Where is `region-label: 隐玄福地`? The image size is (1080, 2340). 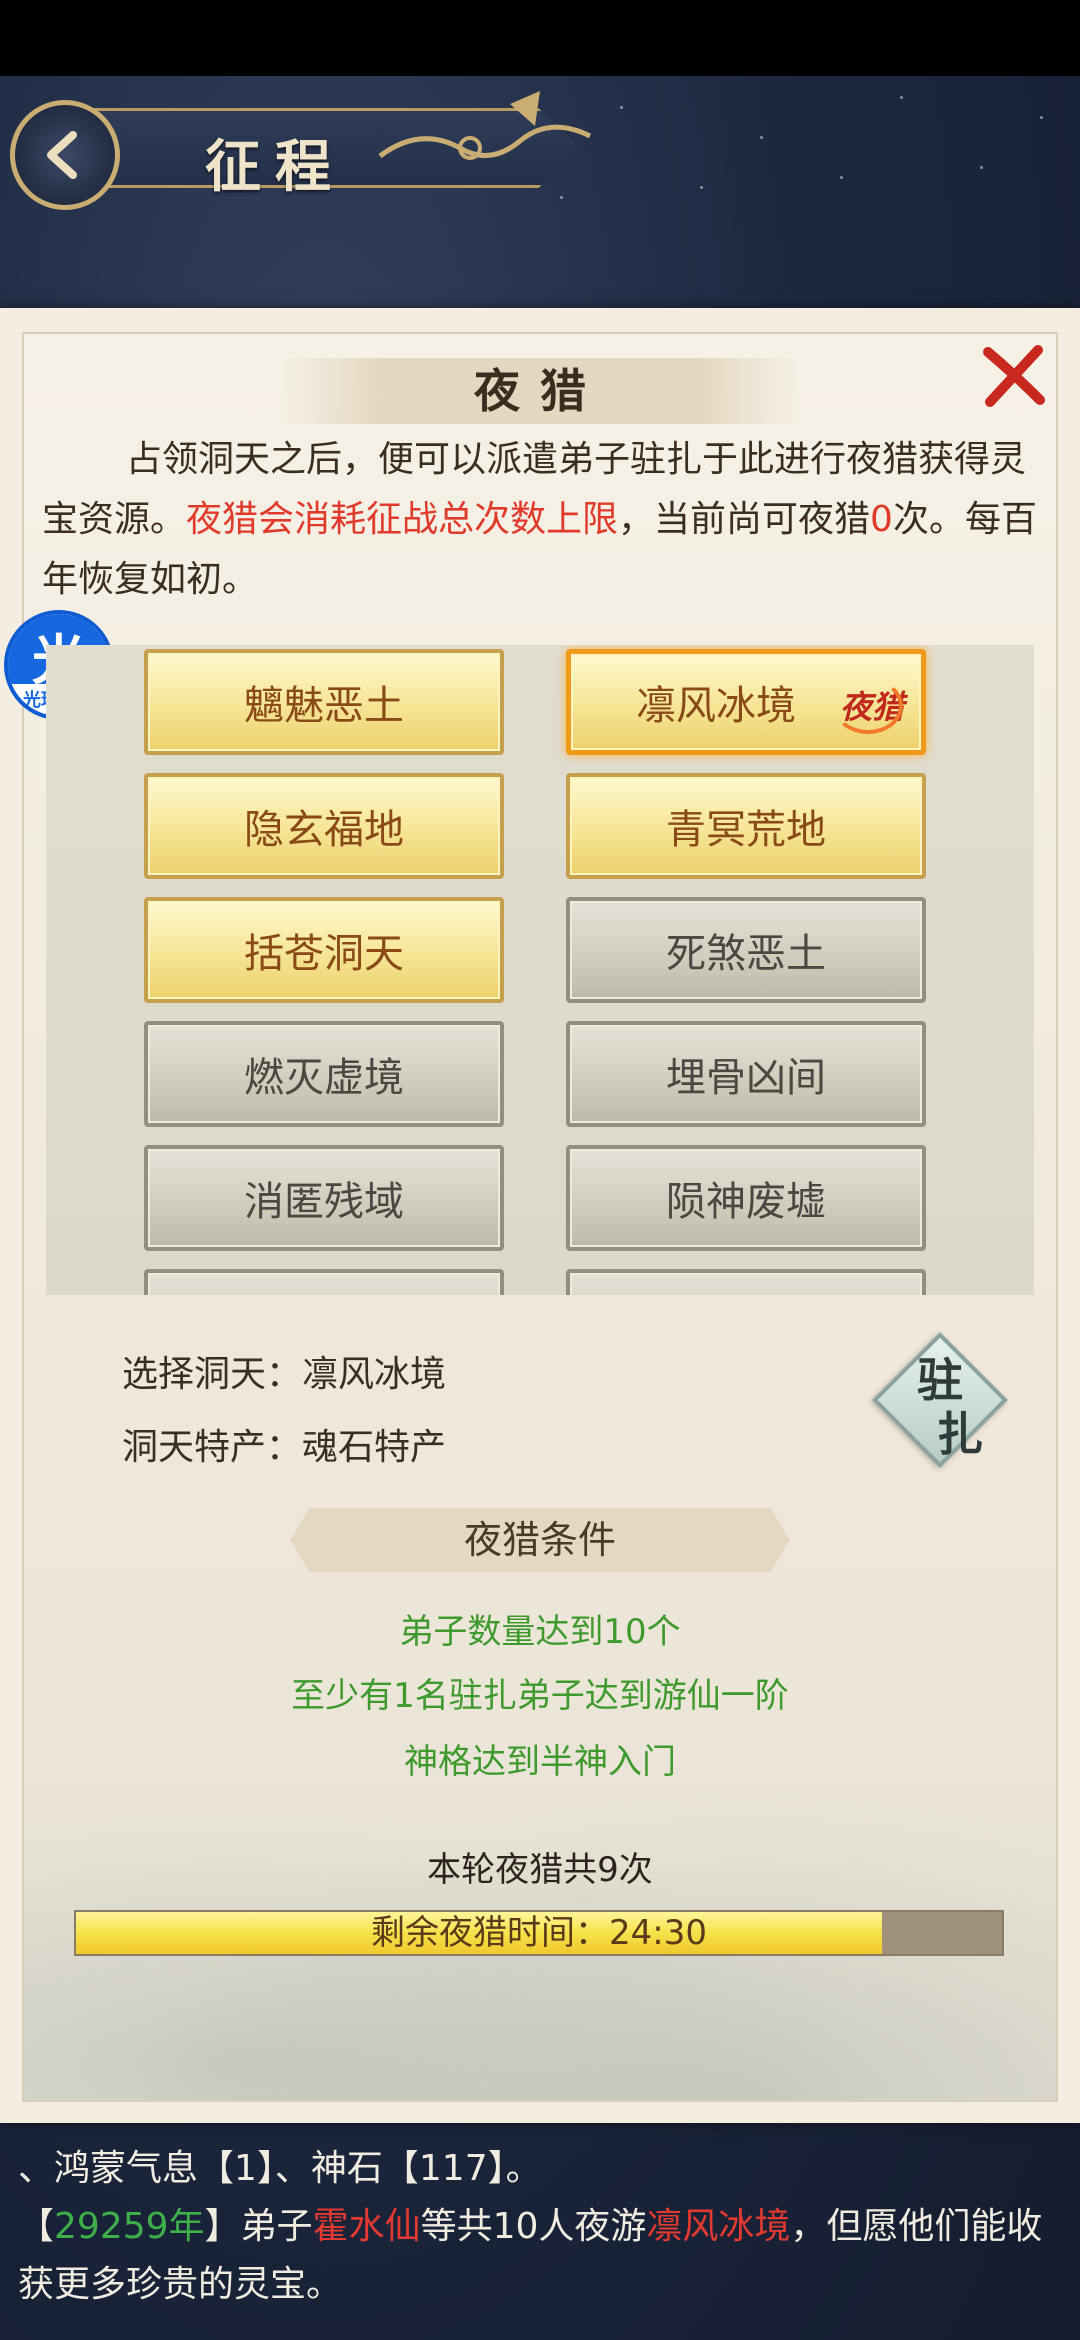
region-label: 隐玄福地 is located at coordinates (324, 830).